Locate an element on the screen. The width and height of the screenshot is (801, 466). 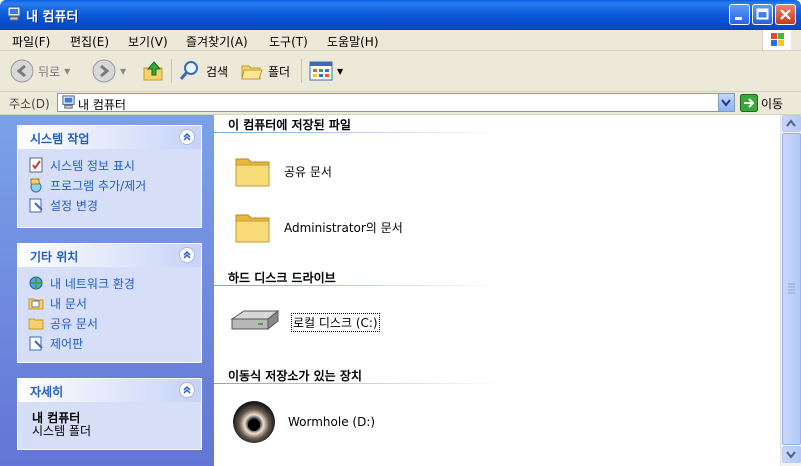
scroll-down-icon is located at coordinates (791, 455).